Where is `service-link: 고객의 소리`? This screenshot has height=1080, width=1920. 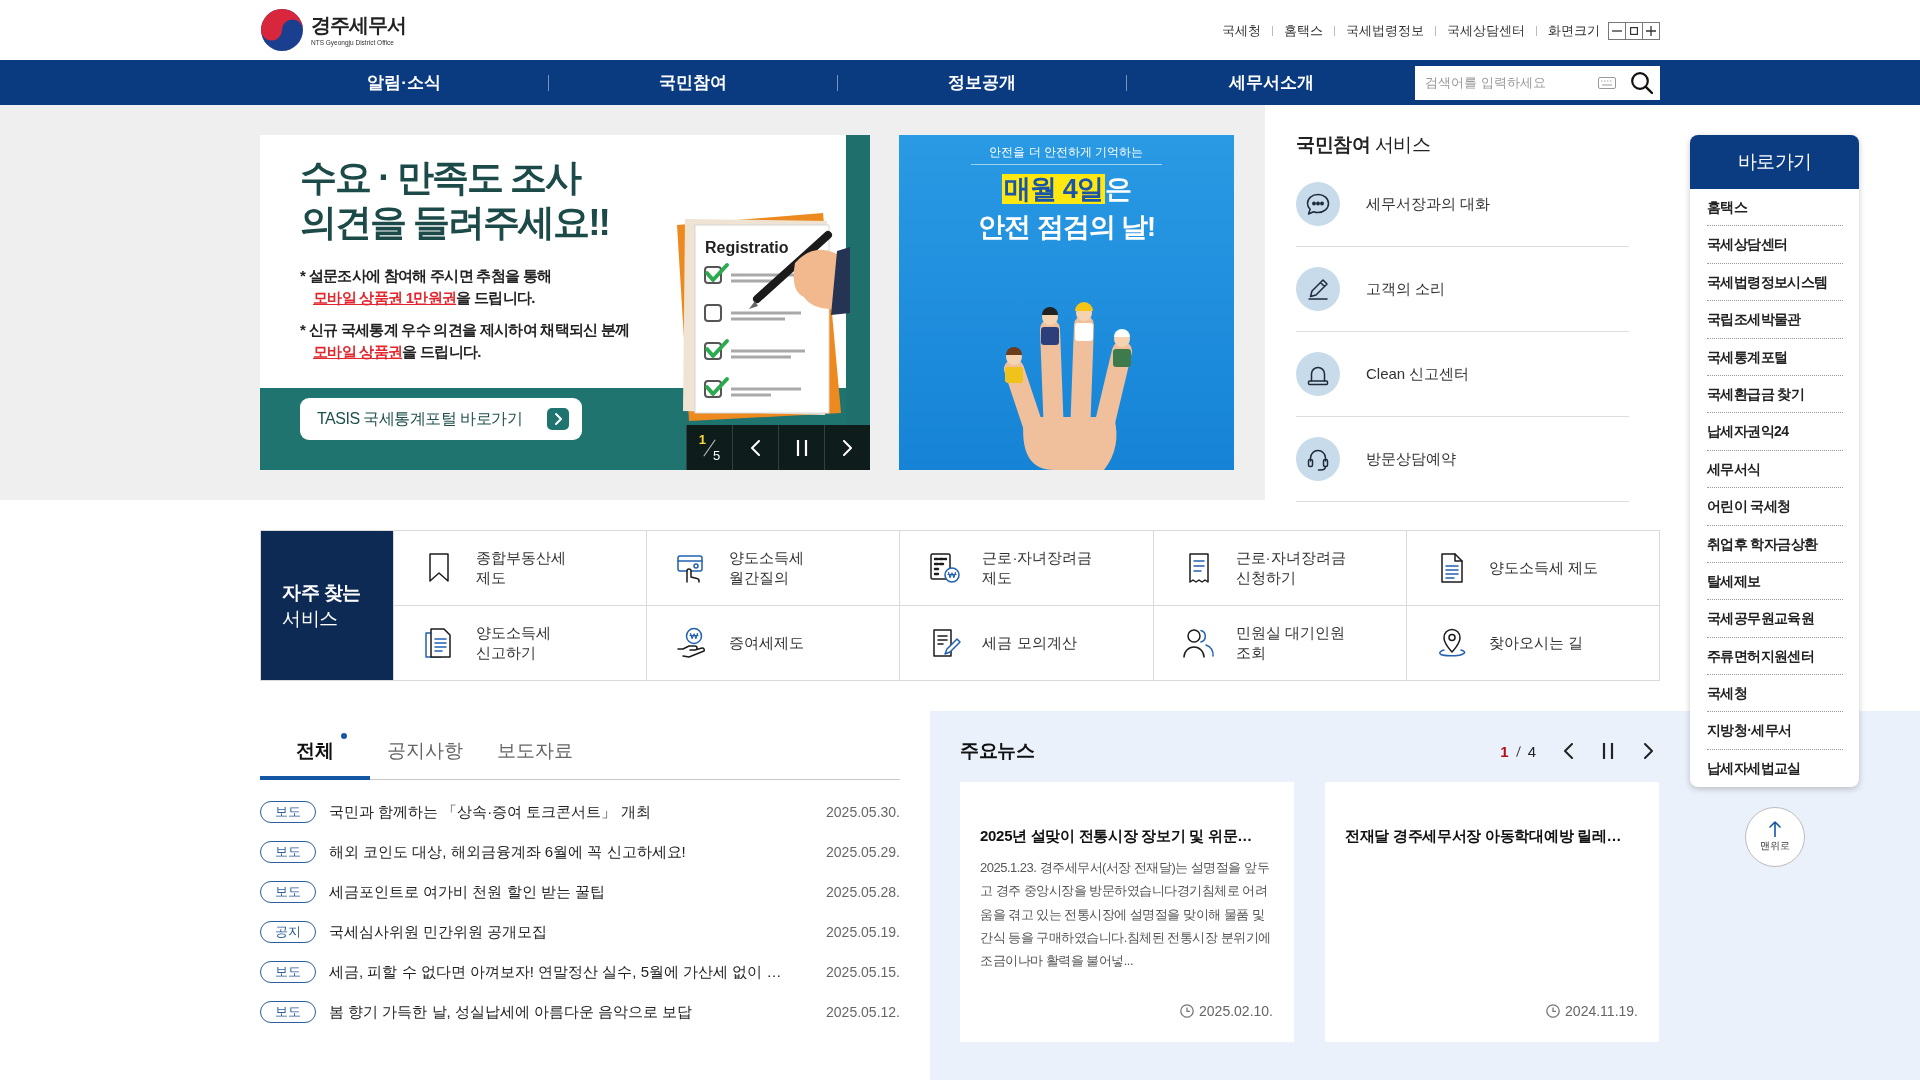
service-link: 고객의 소리 is located at coordinates (1462, 289).